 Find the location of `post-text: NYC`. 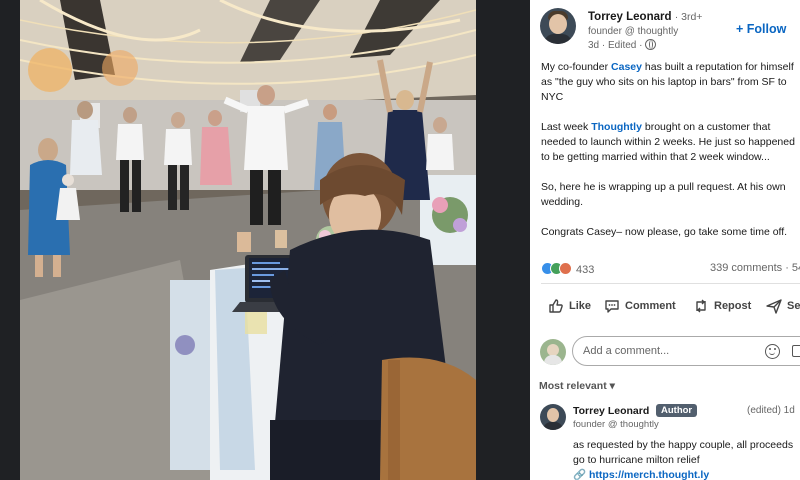

post-text: NYC is located at coordinates (552, 97).